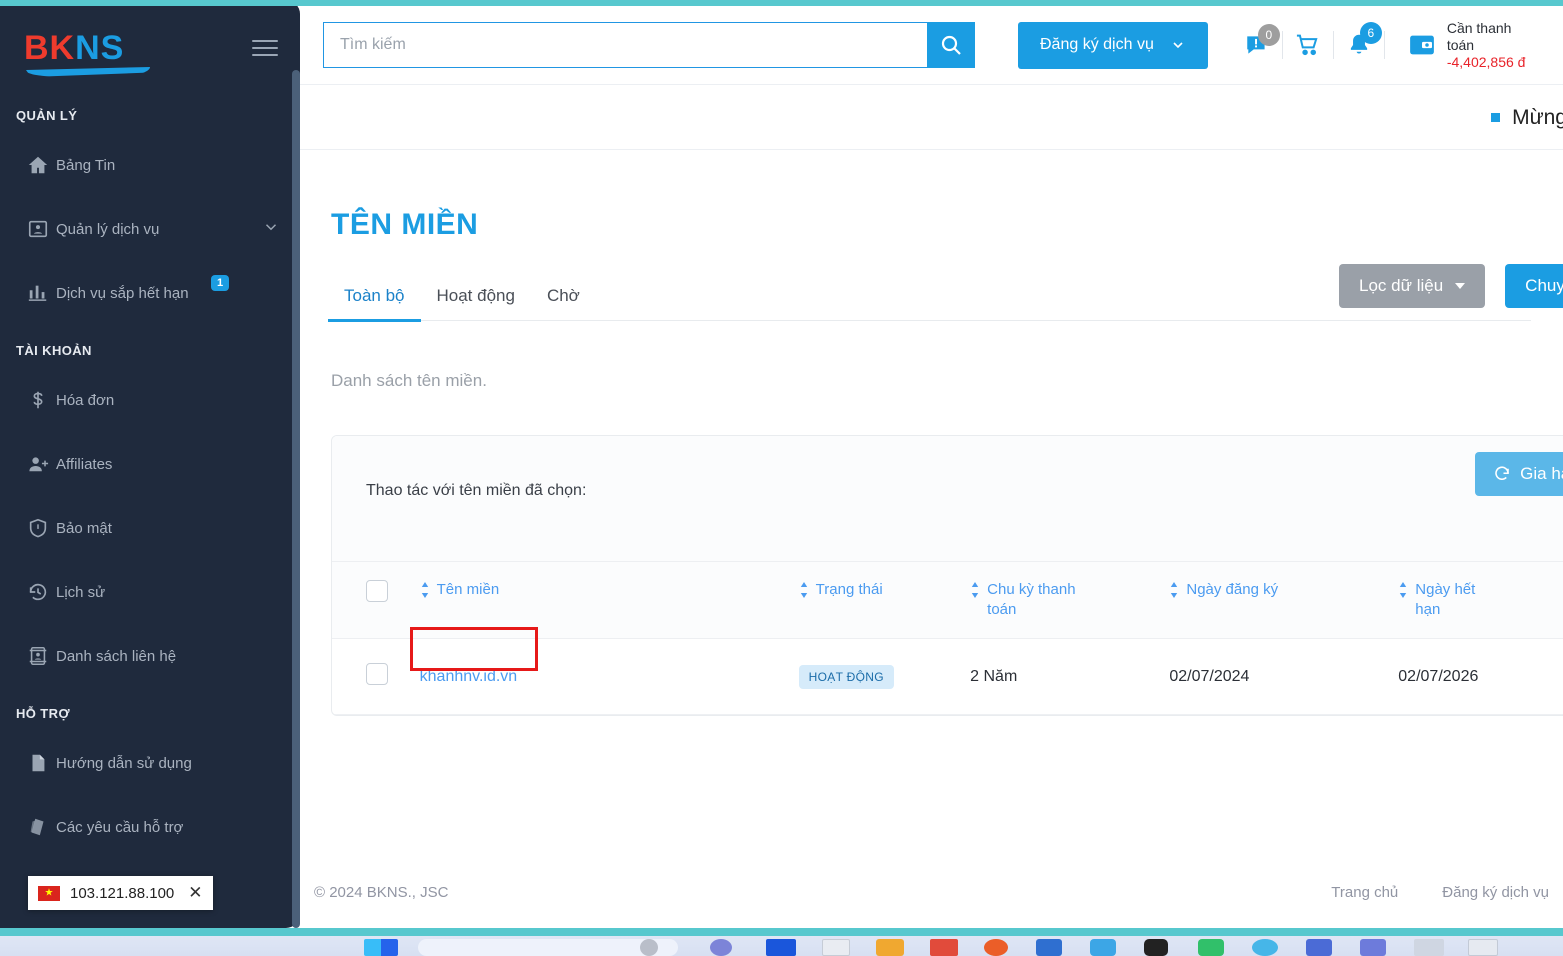 The width and height of the screenshot is (1563, 956). Describe the element at coordinates (468, 589) in the screenshot. I see `th-domain-label: Tên miền` at that location.